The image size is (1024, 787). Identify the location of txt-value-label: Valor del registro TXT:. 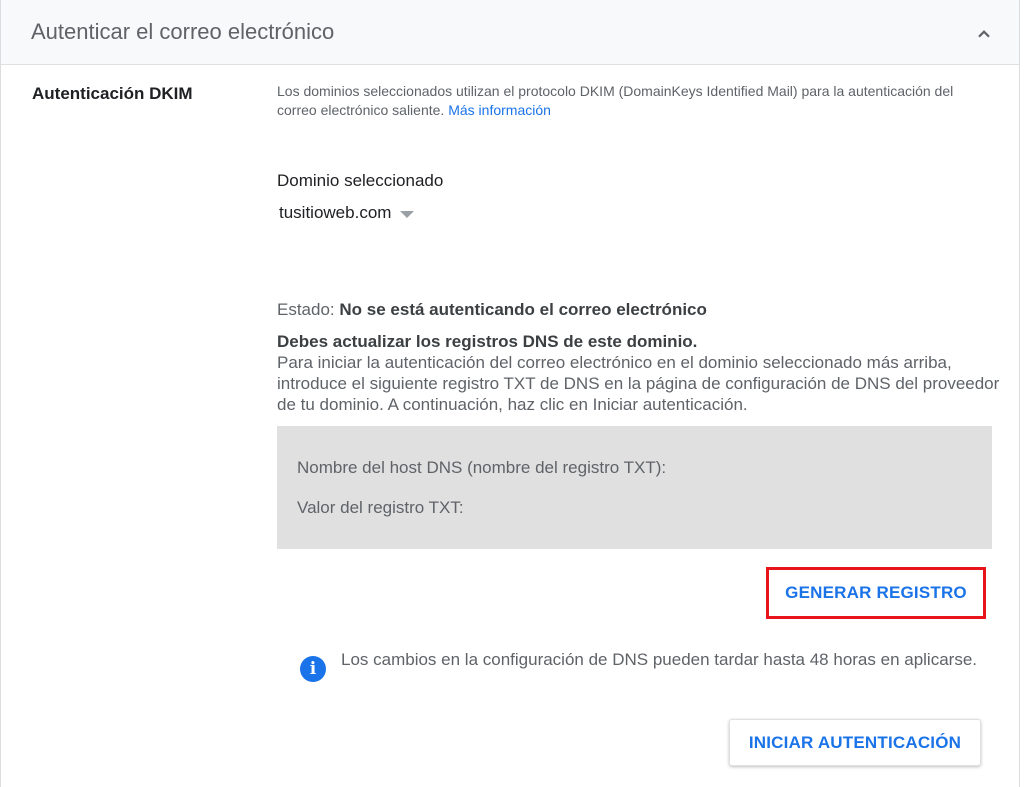
(380, 507).